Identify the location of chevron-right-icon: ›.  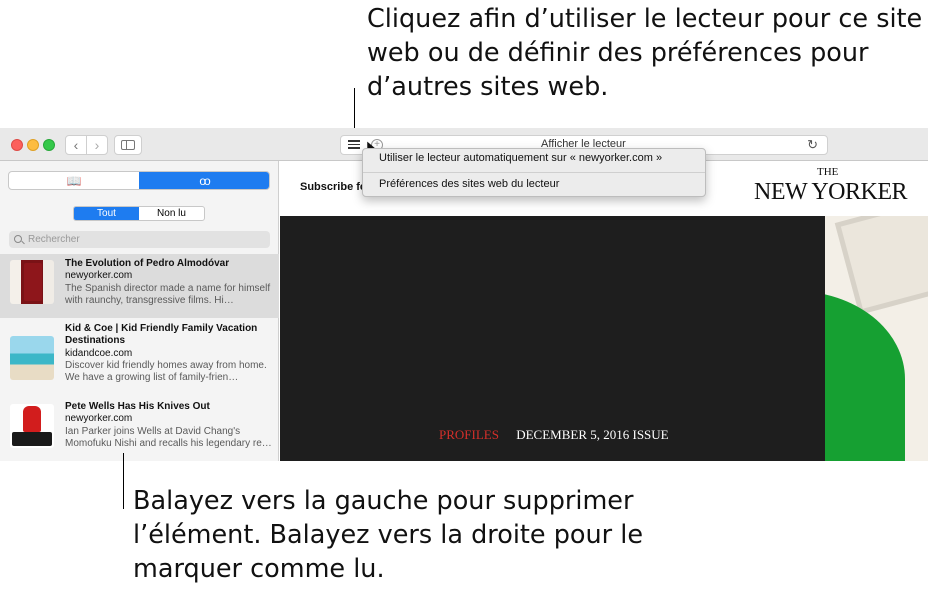
(97, 145).